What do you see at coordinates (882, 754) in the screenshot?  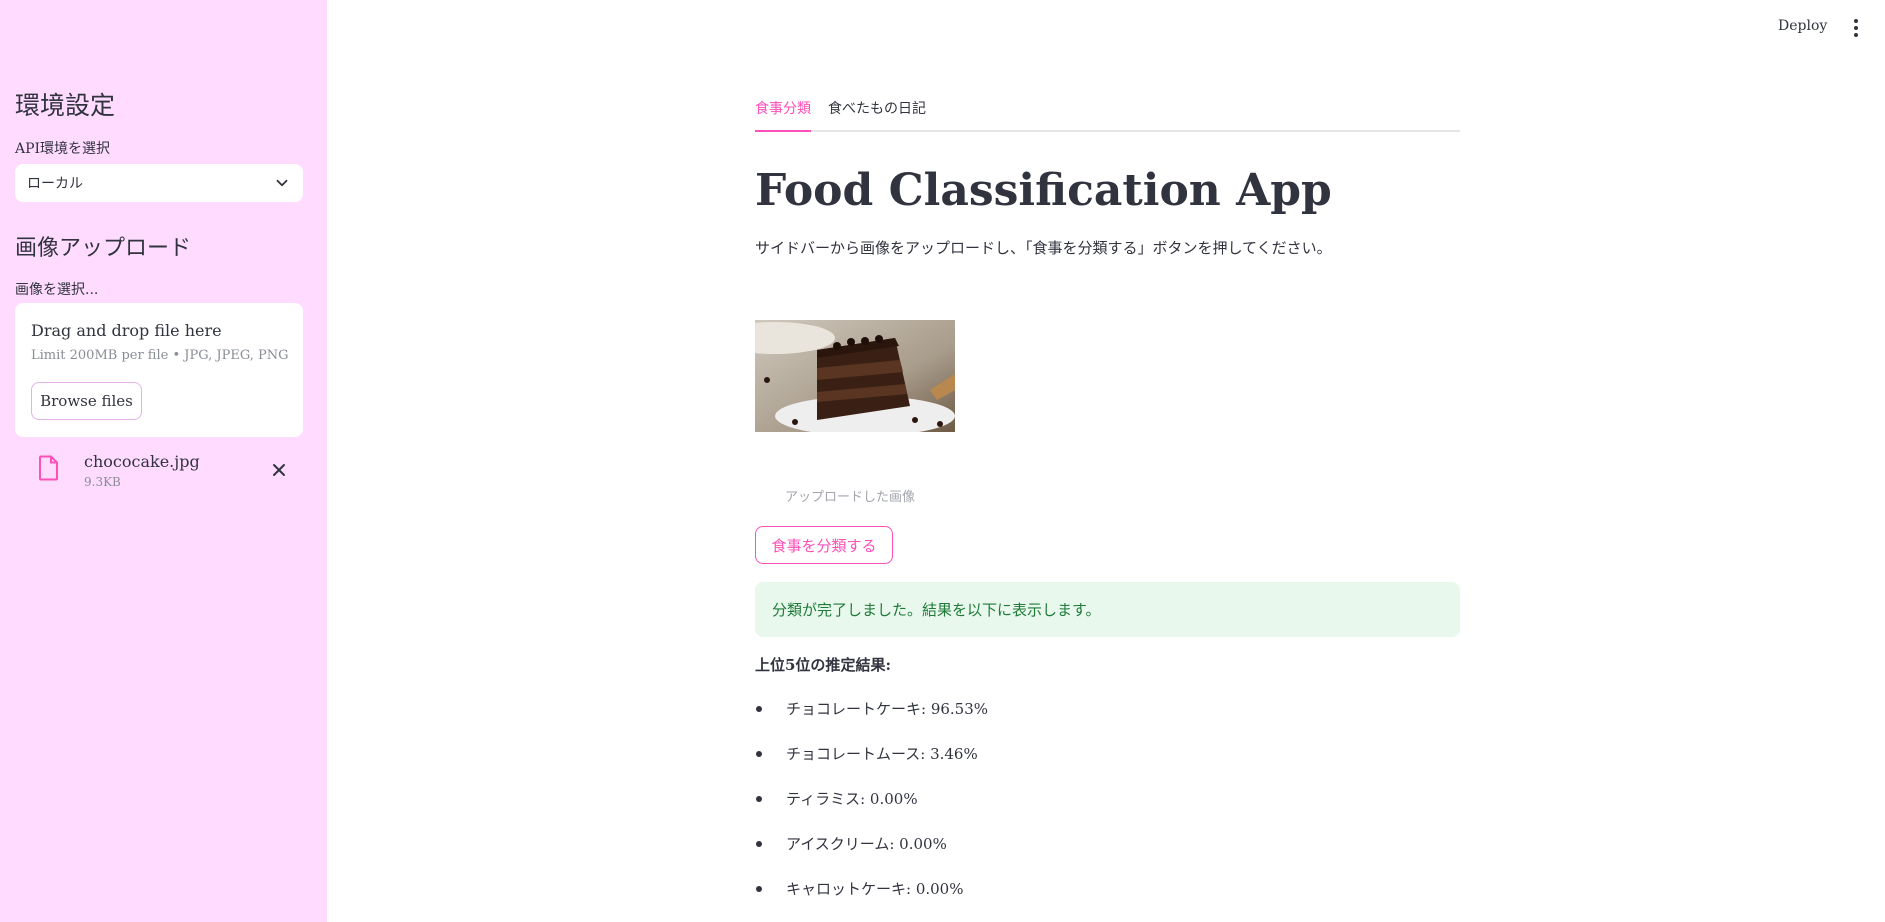 I see `result-text: チョコレートムース: 3.46%` at bounding box center [882, 754].